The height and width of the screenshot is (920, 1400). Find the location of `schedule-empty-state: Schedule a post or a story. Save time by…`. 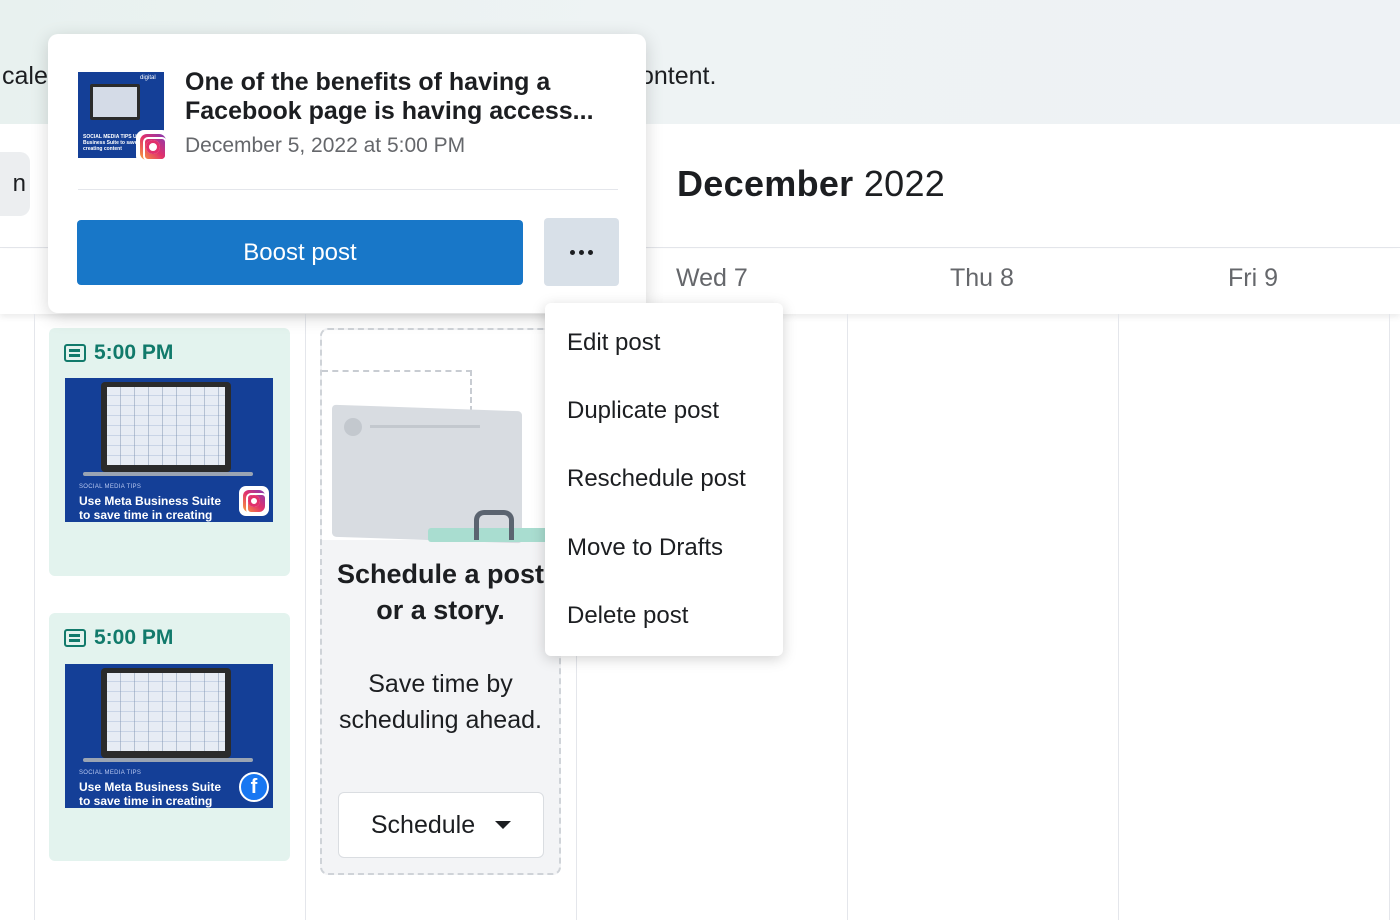

schedule-empty-state: Schedule a post or a story. Save time by… is located at coordinates (440, 601).